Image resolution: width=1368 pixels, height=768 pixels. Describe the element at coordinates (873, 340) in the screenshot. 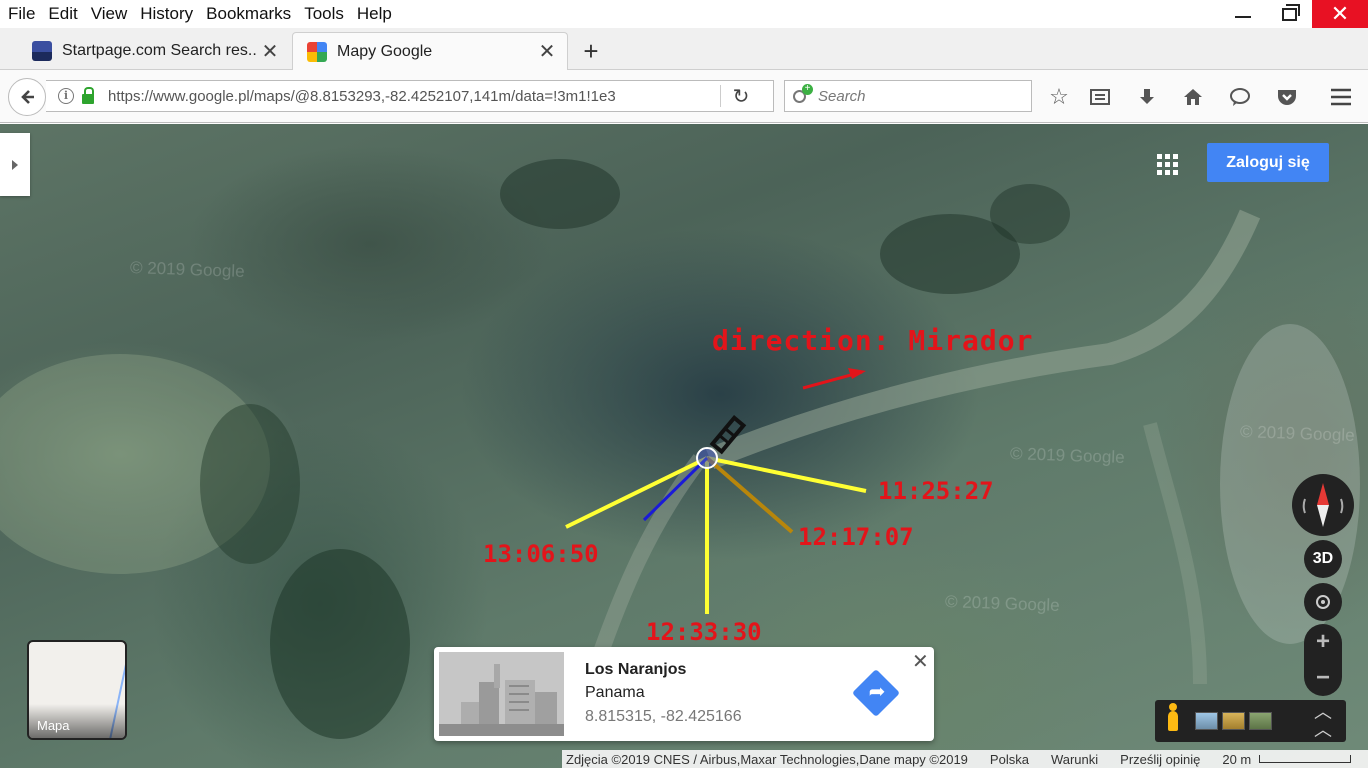

I see `direction-annotation: direction: Mirador` at that location.